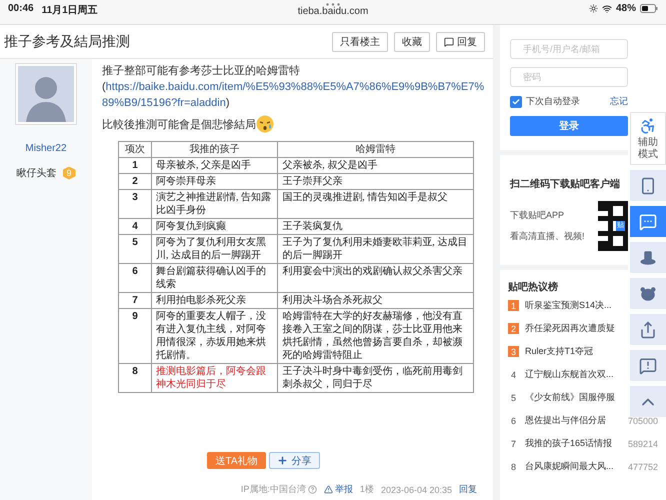  What do you see at coordinates (328, 489) in the screenshot?
I see `warning-icon` at bounding box center [328, 489].